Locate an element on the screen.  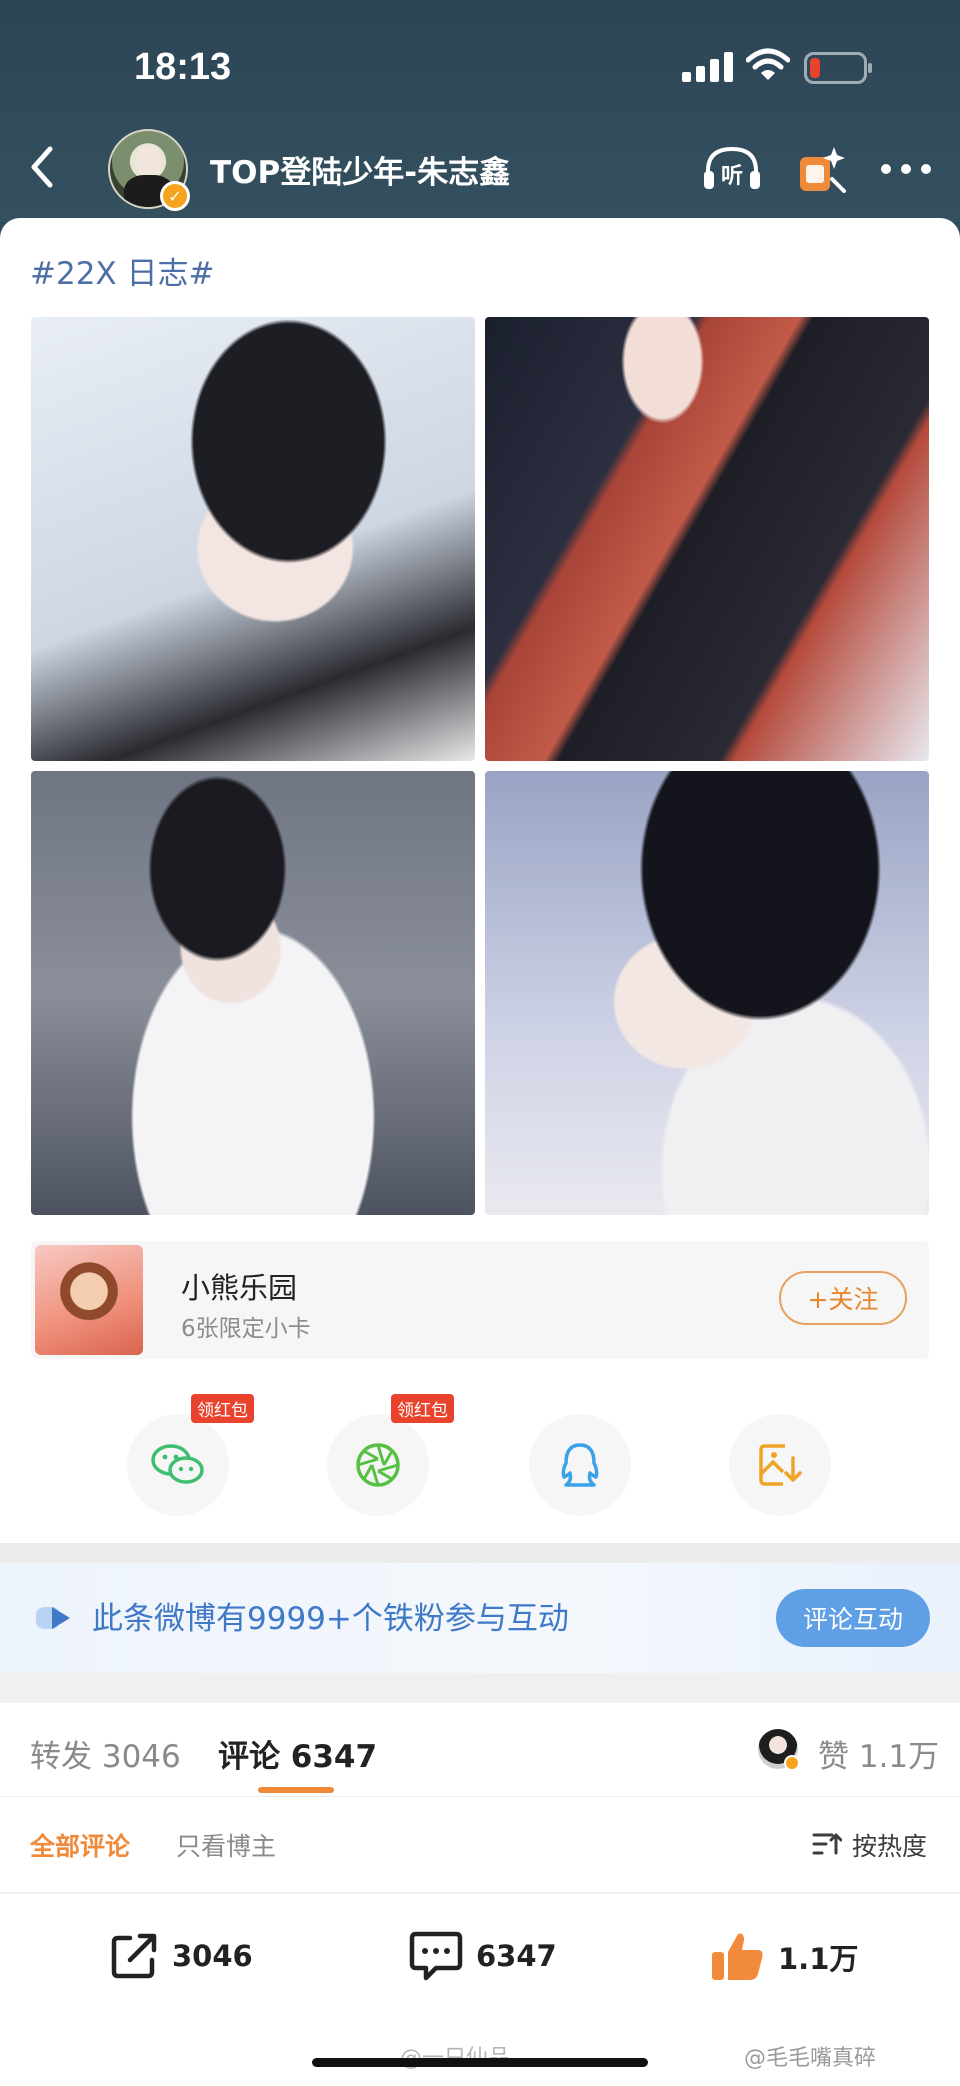
avatar-face is located at coordinates (149, 161).